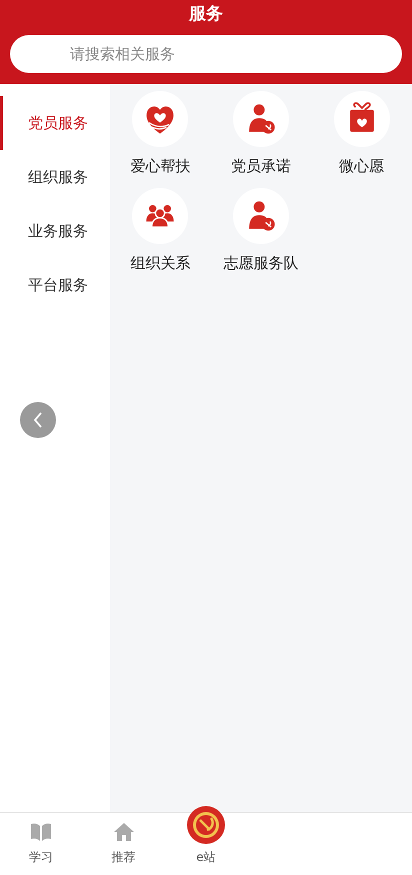  What do you see at coordinates (123, 844) in the screenshot?
I see `nav-tab: 推荐` at bounding box center [123, 844].